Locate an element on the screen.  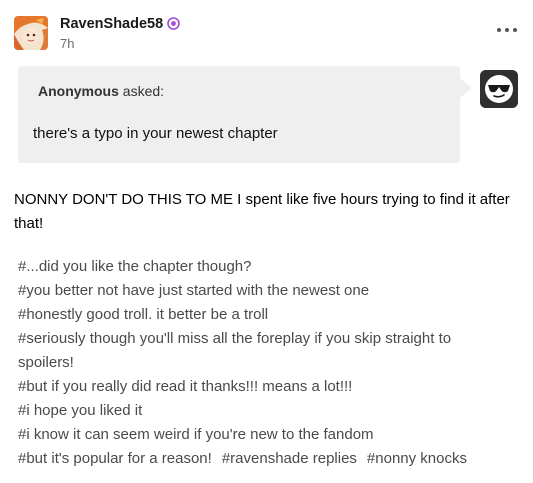
more-options-button is located at coordinates (508, 30).